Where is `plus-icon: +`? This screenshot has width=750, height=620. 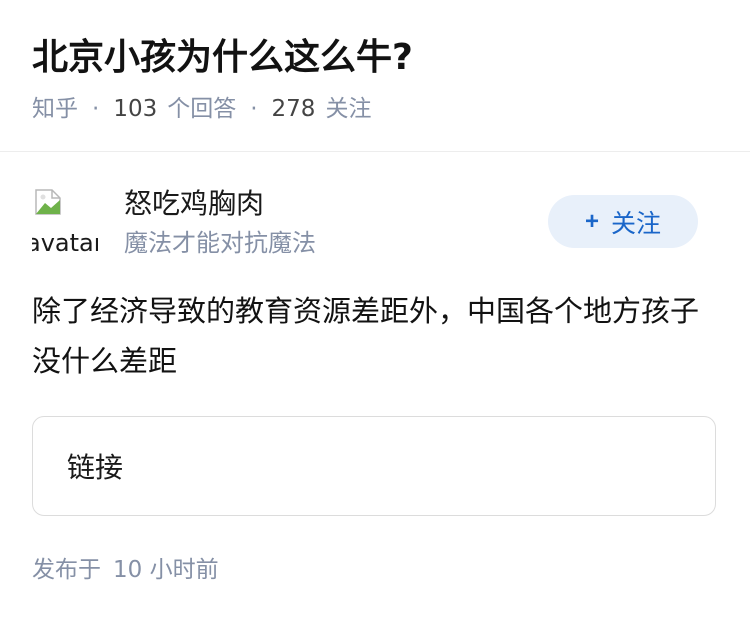 plus-icon: + is located at coordinates (591, 221).